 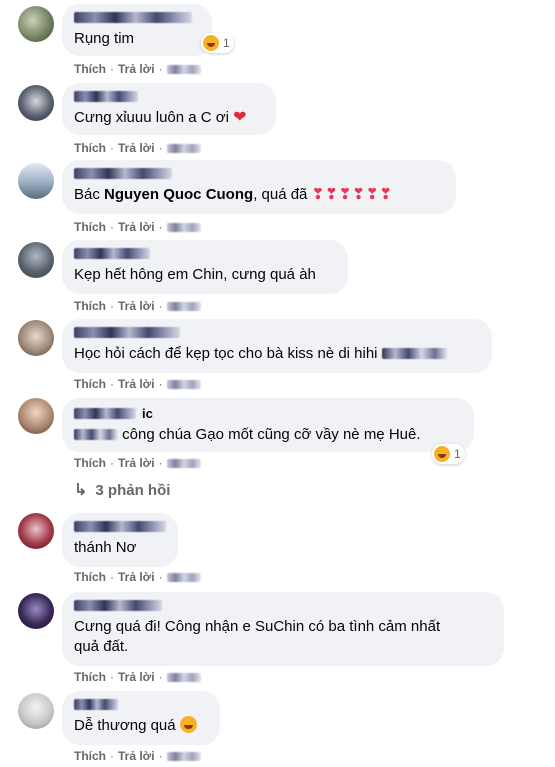 What do you see at coordinates (268, 435) in the screenshot?
I see `comment-text: công chúa Gạo mốt cũng cỡ vầy nè mẹ Huê.` at bounding box center [268, 435].